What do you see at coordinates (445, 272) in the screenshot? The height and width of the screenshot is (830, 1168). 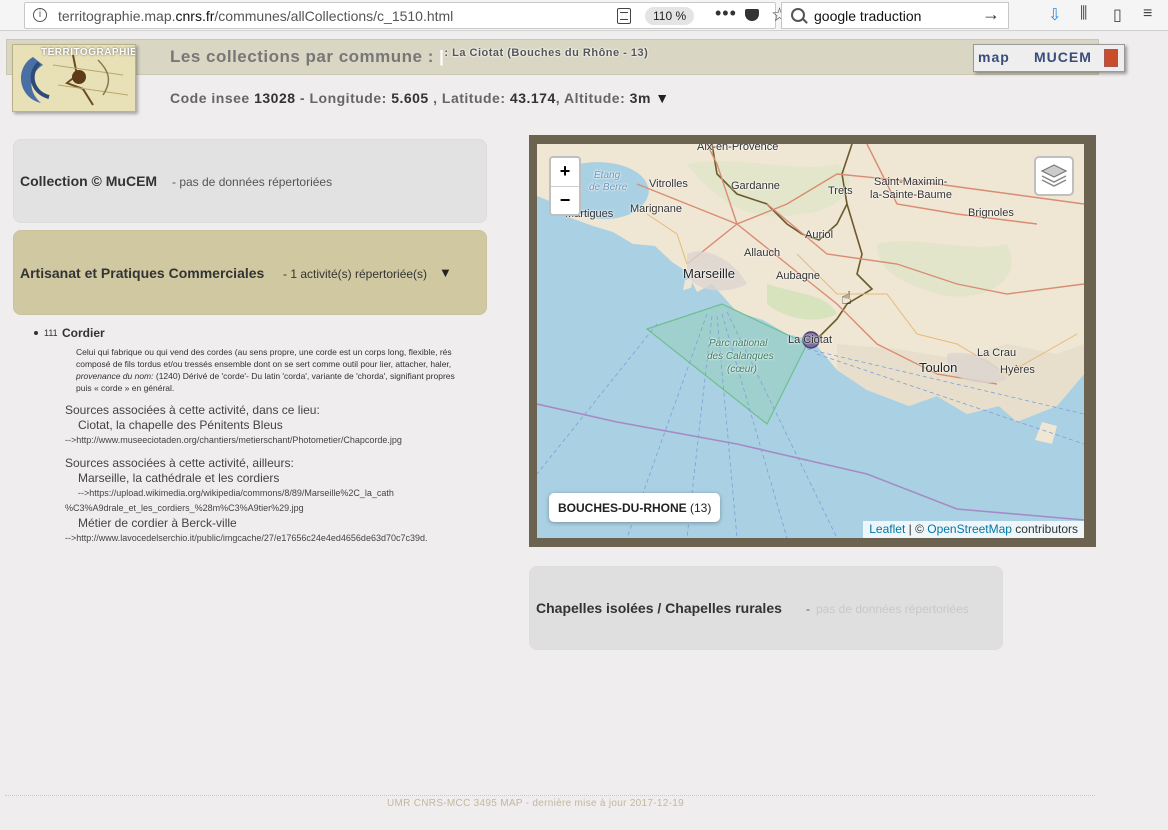 I see `collection-artisanat-toggle-icon: ▼` at bounding box center [445, 272].